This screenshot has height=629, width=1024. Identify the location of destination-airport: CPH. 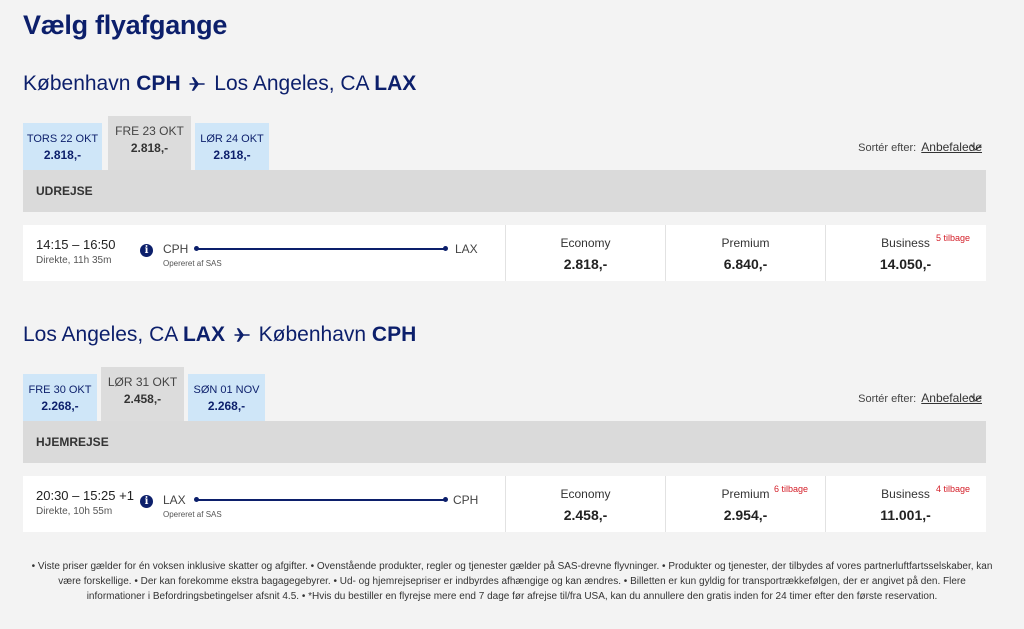
(466, 500).